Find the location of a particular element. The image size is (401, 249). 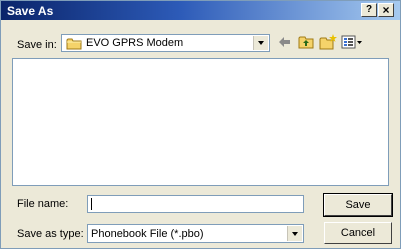

save-as-type-label: Save as type: is located at coordinates (50, 234).